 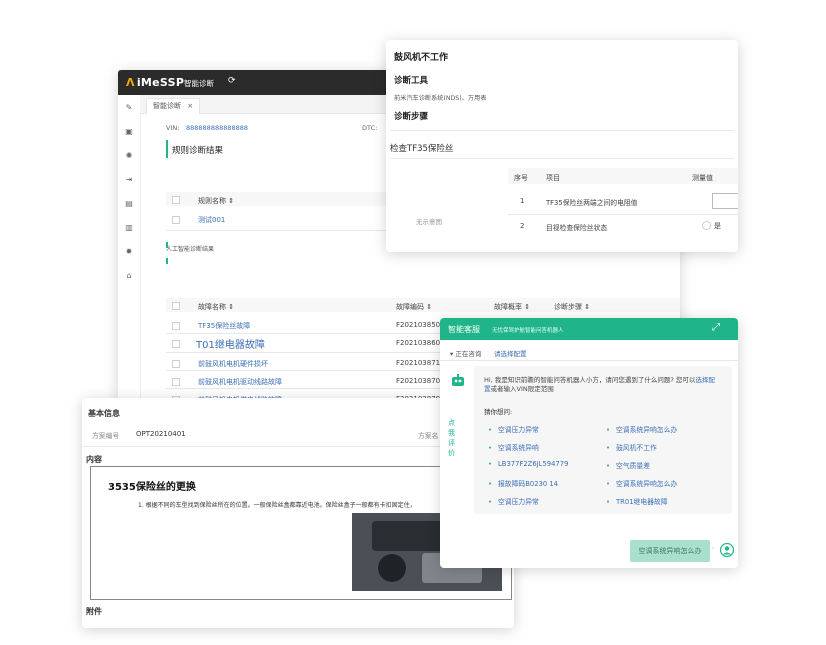 I want to click on basic-info-title: 基本信息, so click(x=104, y=413).